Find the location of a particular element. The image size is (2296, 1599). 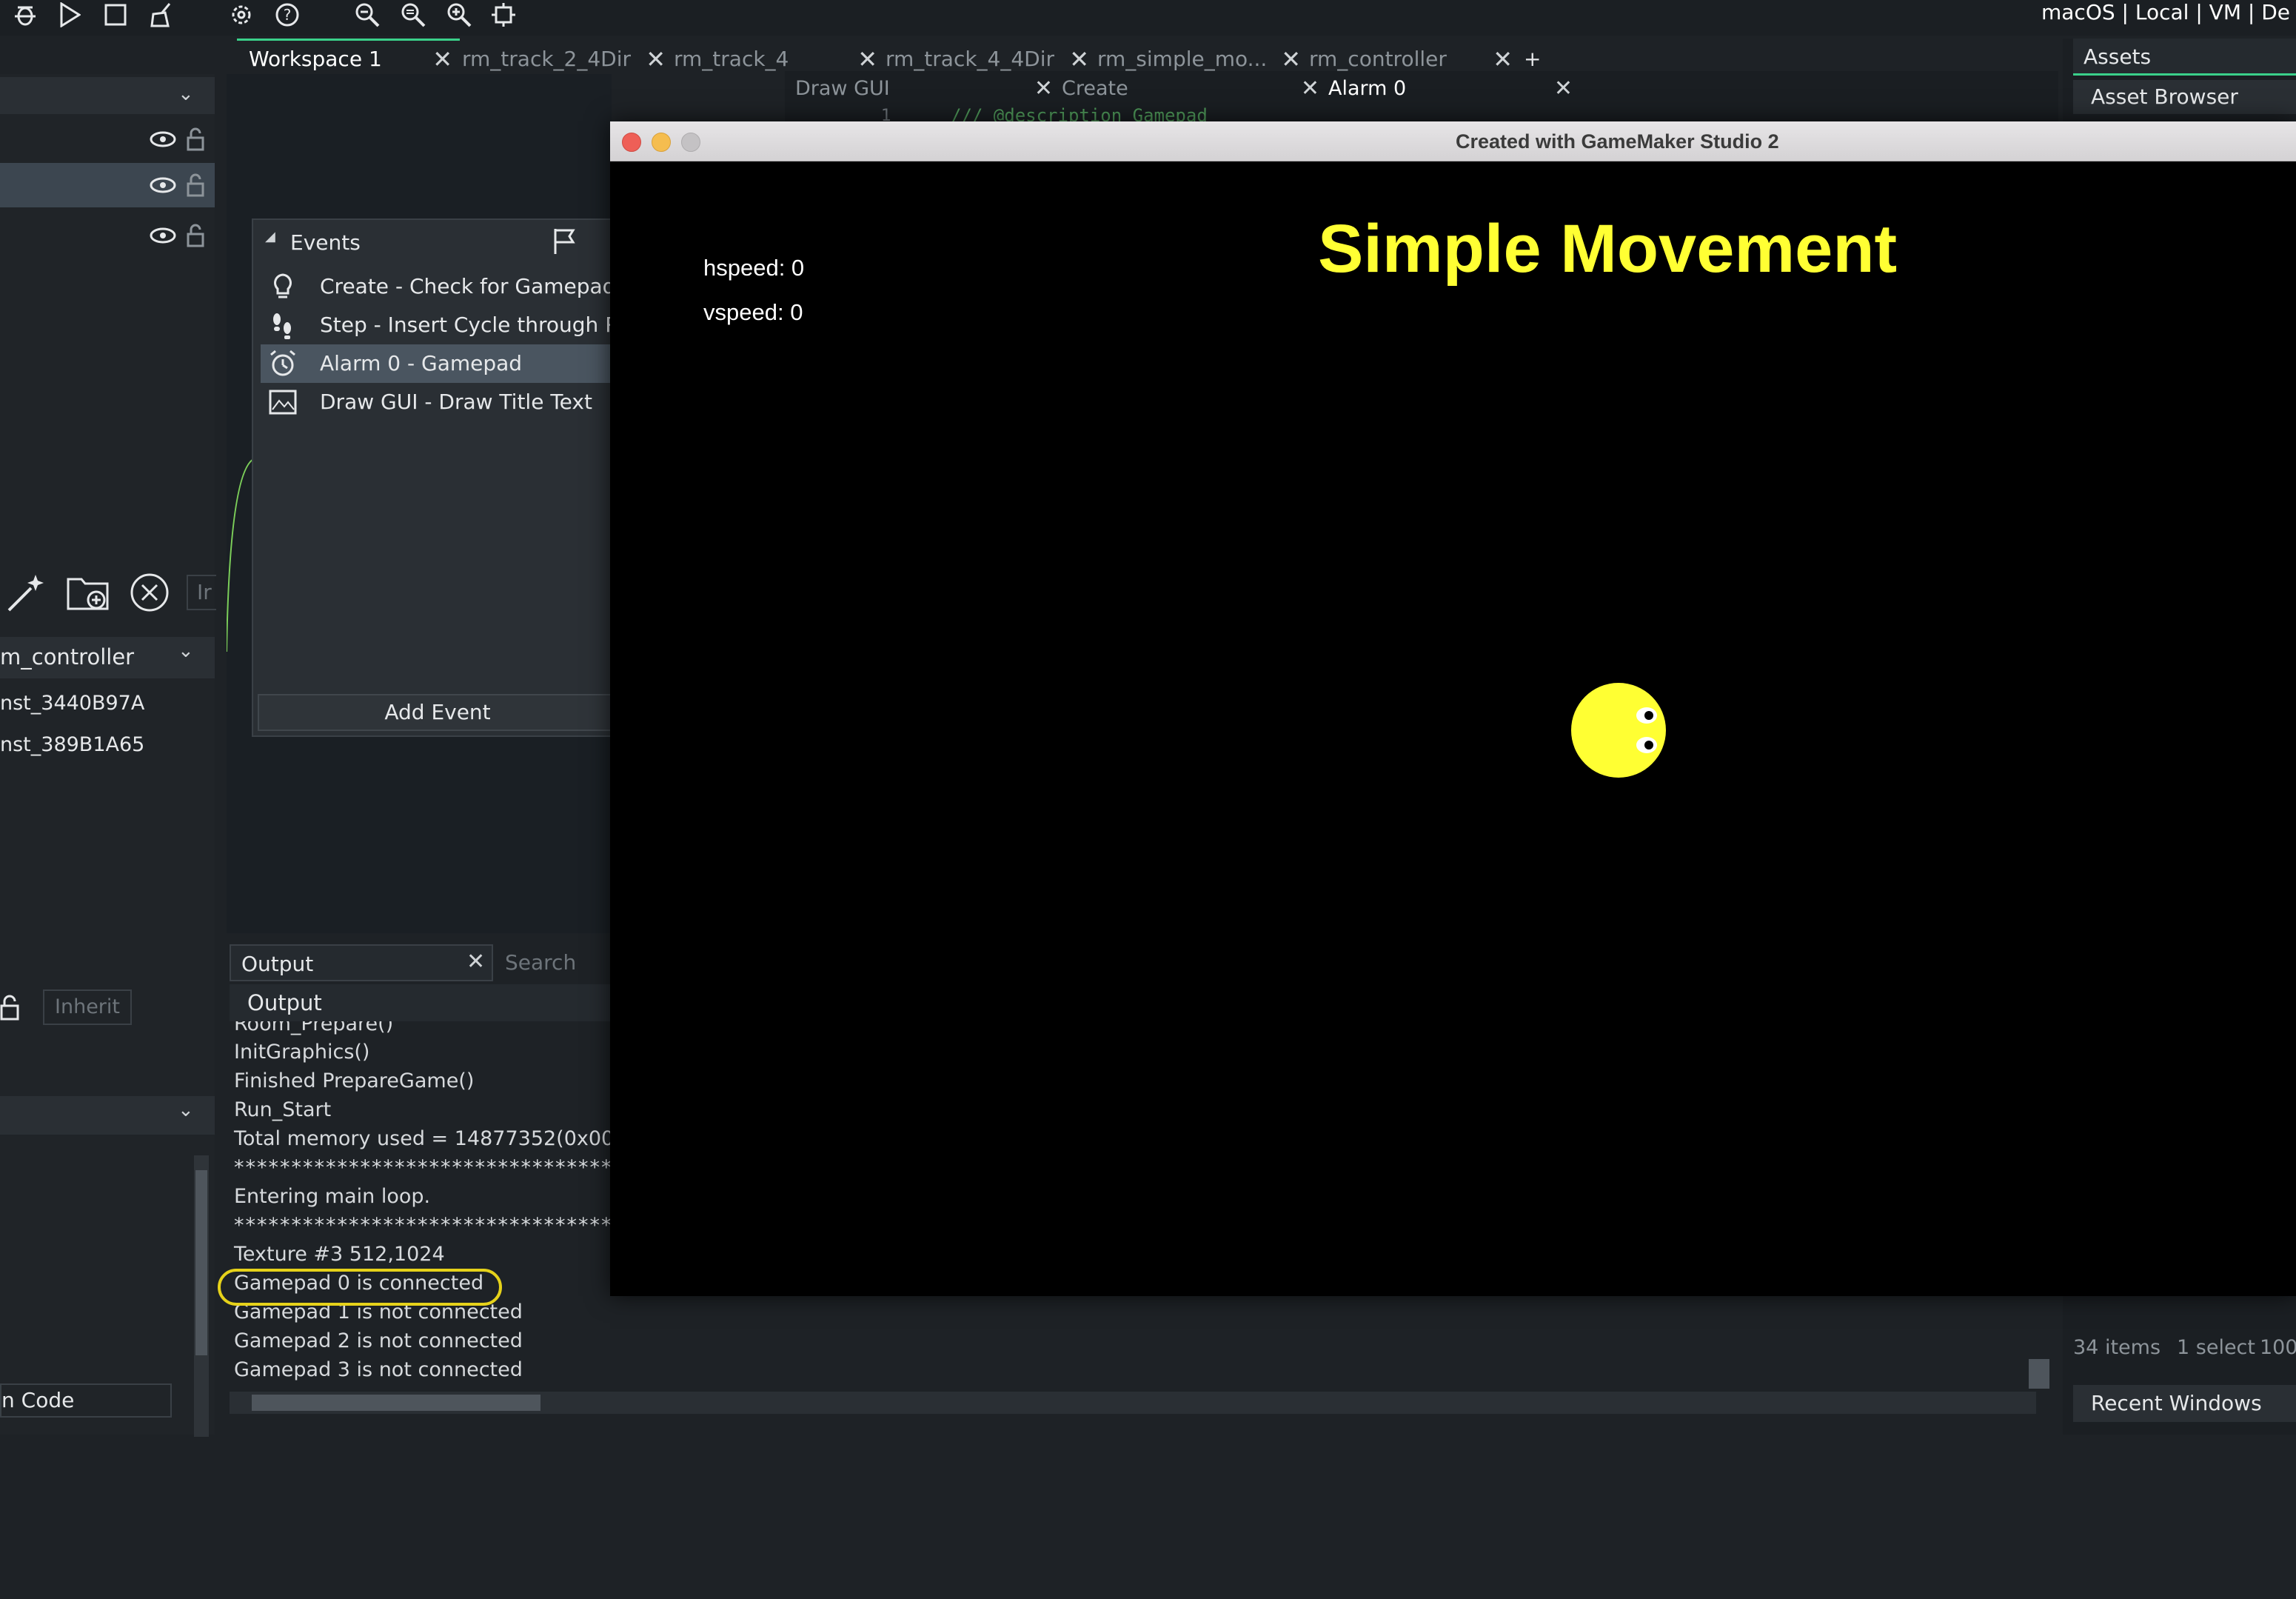

asset-browser-header: Asset Browser is located at coordinates (2184, 97).